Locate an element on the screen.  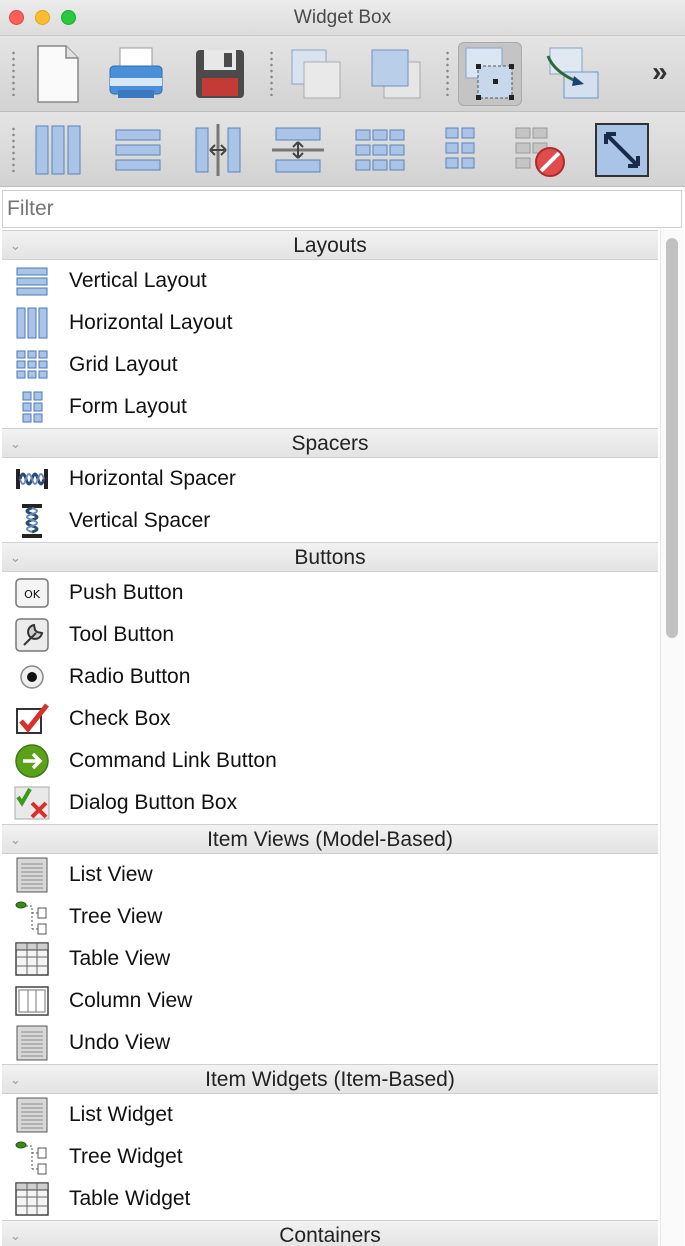
layout-grid-button is located at coordinates (380, 150).